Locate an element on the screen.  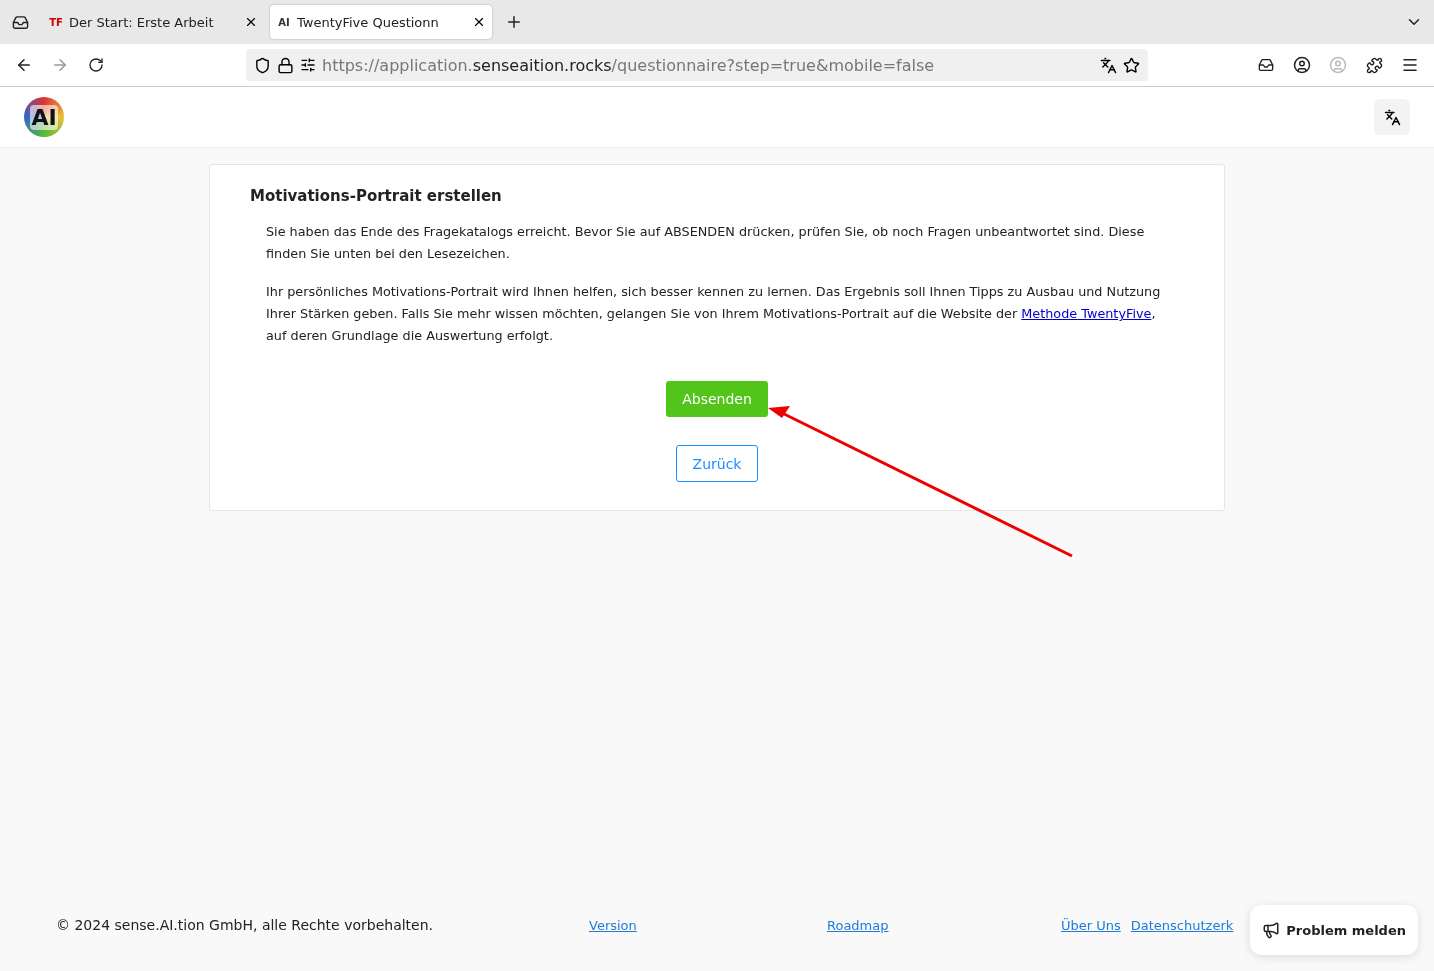
logo: AI is located at coordinates (44, 117).